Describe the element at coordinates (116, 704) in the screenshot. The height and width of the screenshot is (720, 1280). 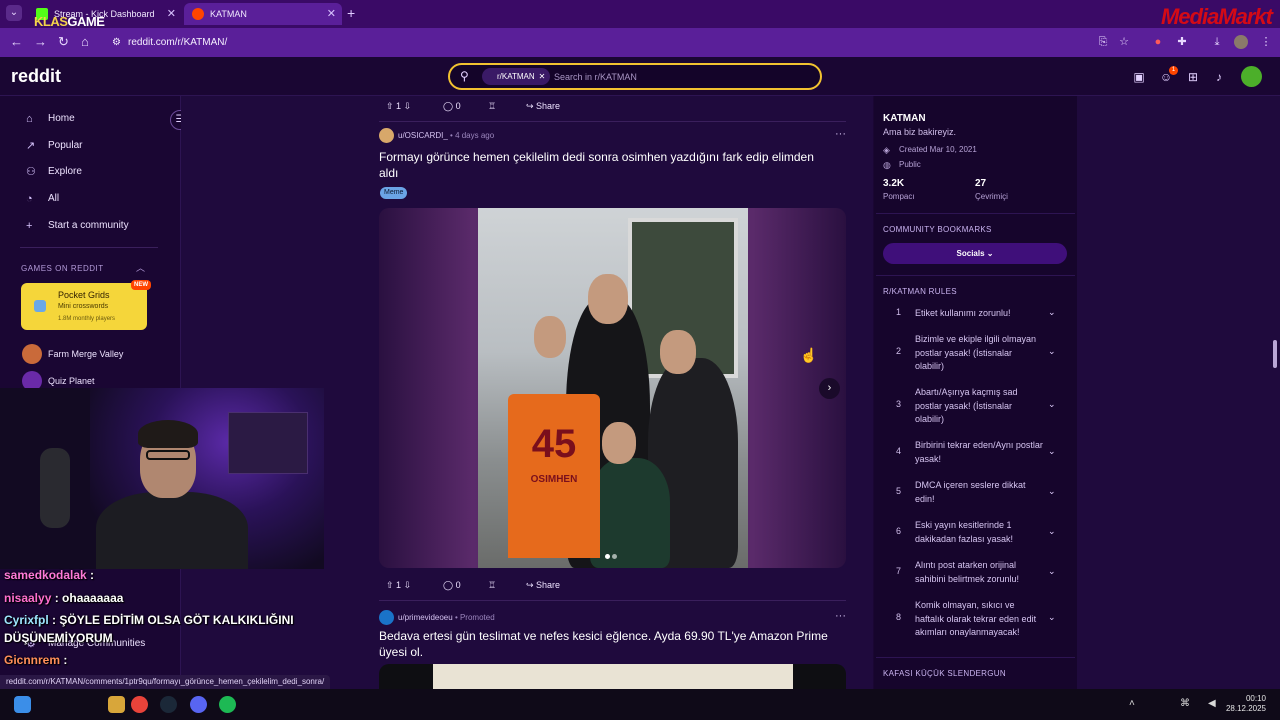
I see `file-explorer-icon` at that location.